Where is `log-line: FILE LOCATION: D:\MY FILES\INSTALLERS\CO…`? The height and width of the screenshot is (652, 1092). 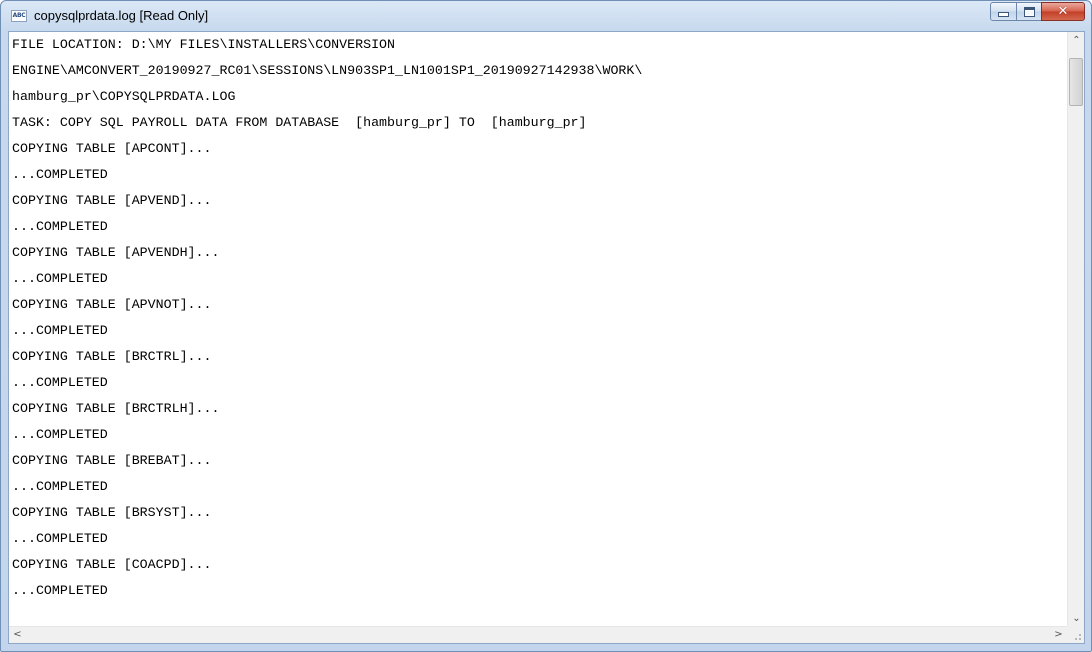 log-line: FILE LOCATION: D:\MY FILES\INSTALLERS\CO… is located at coordinates (204, 44).